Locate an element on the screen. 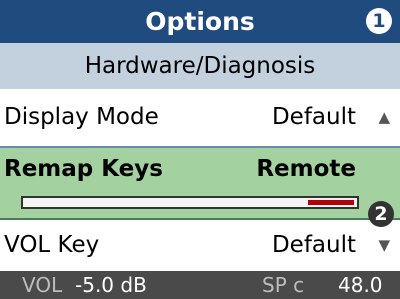 The width and height of the screenshot is (400, 299). status-bar: VOL -5.0 dB SP c 48.0 is located at coordinates (200, 285).